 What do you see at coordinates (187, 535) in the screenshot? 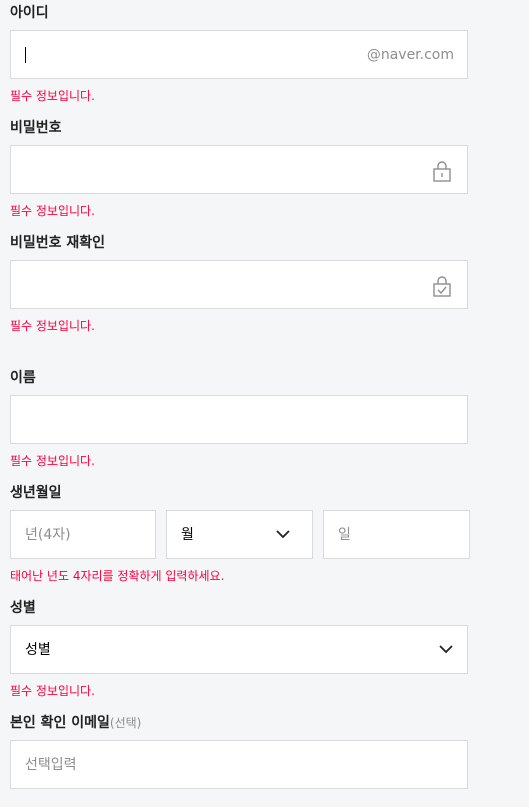
I see `birth-month-value: 월` at bounding box center [187, 535].